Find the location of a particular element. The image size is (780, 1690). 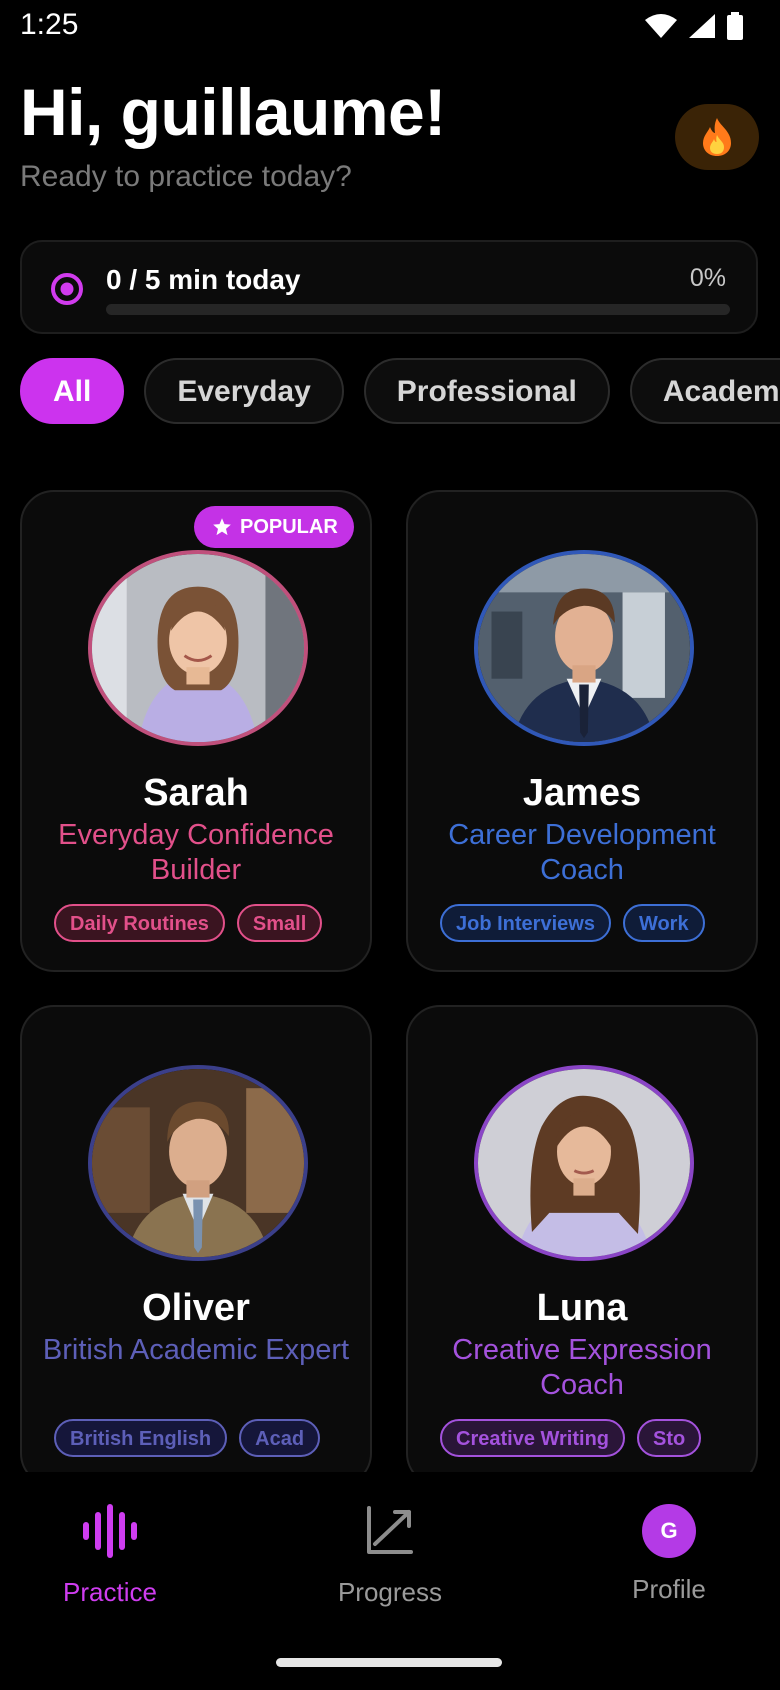

coach-tags: Daily Routines Small is located at coordinates (194, 923).